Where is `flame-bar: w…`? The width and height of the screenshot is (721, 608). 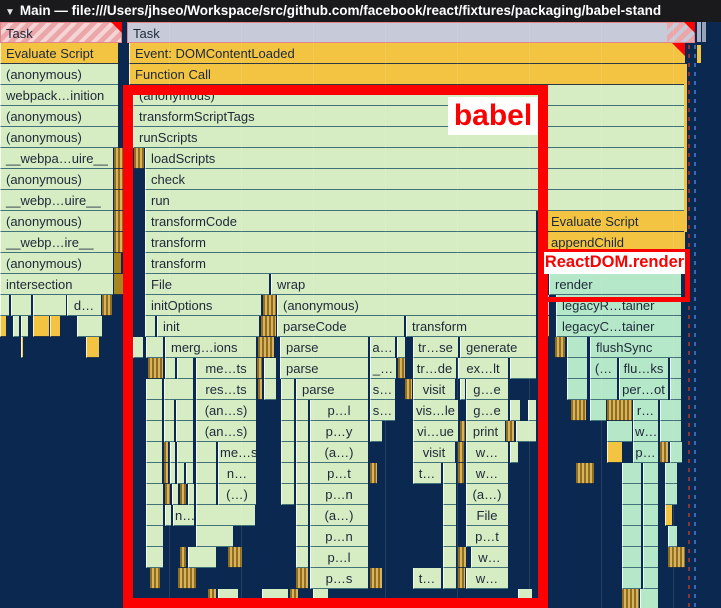 flame-bar: w… is located at coordinates (487, 578).